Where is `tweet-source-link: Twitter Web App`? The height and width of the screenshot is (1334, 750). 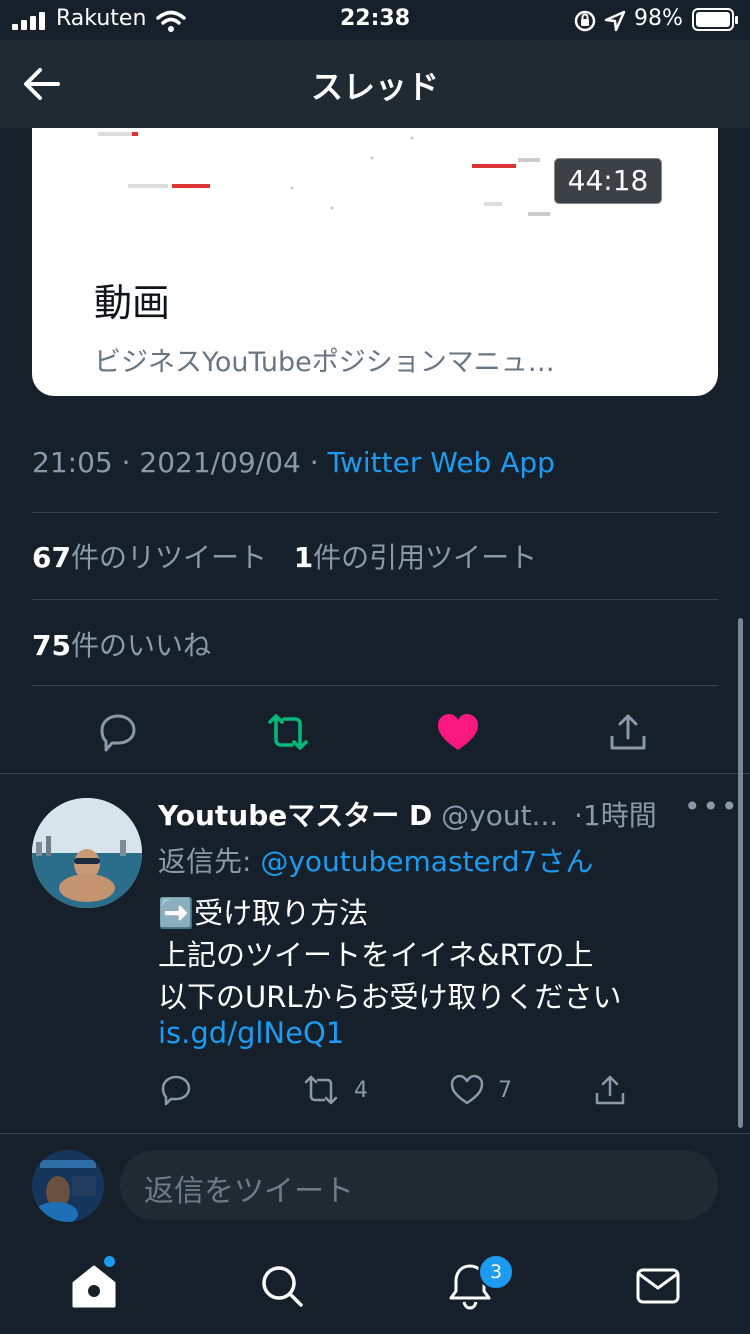
tweet-source-link: Twitter Web App is located at coordinates (441, 462).